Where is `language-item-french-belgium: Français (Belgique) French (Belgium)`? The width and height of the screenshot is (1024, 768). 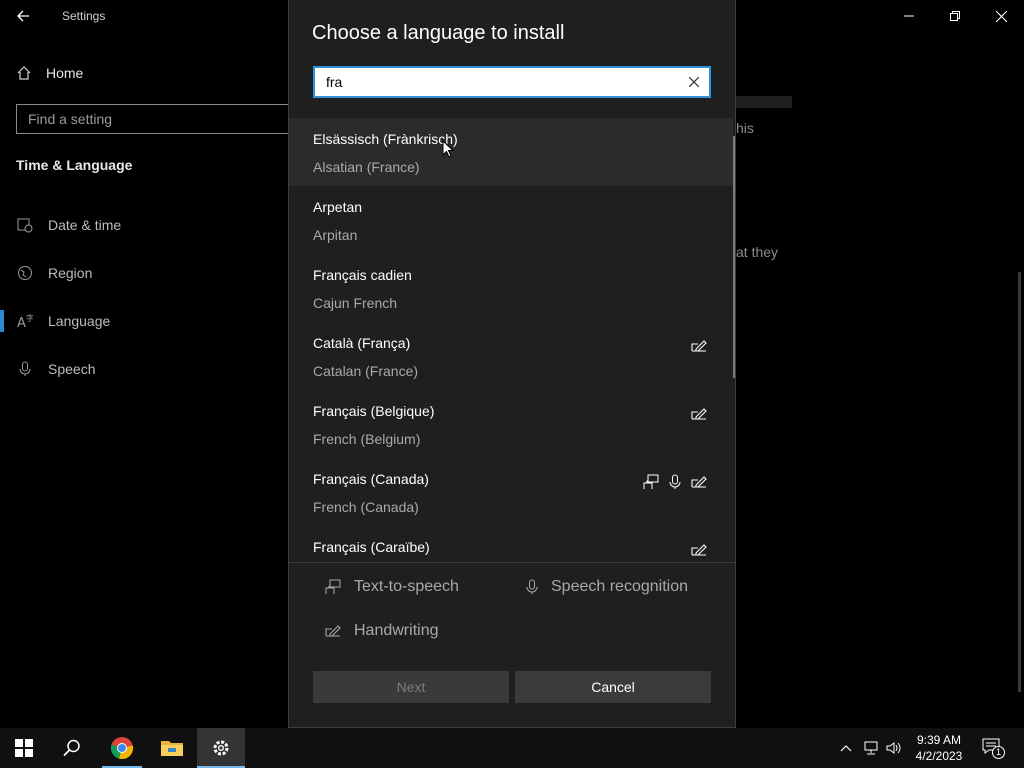
language-item-french-belgium: Français (Belgique) French (Belgium) is located at coordinates (511, 424).